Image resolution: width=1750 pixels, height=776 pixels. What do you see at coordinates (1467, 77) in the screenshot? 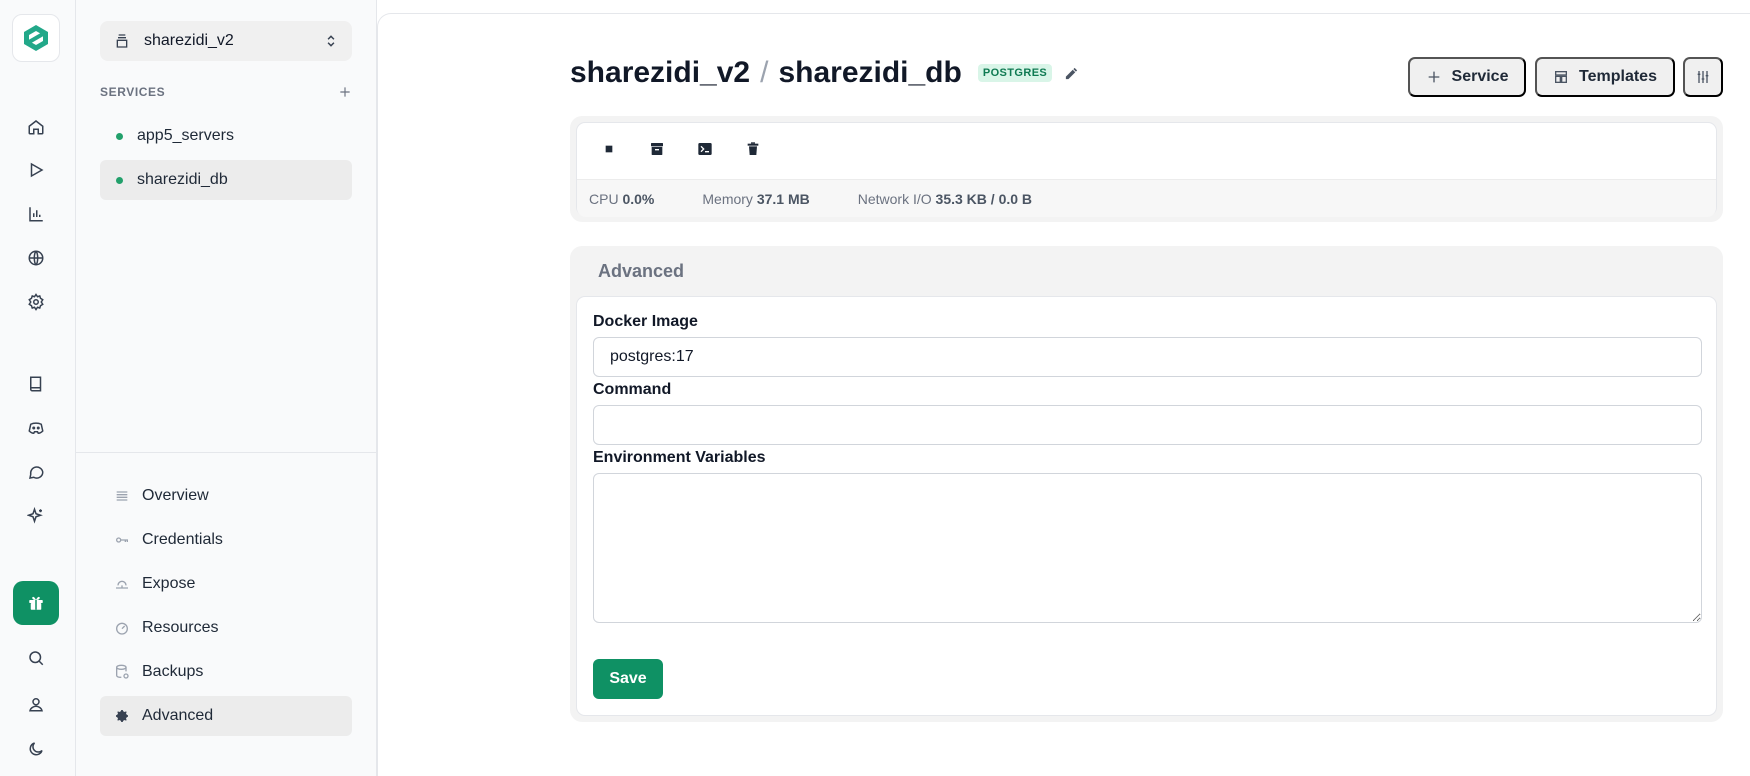
I see `add-service-button: Service` at bounding box center [1467, 77].